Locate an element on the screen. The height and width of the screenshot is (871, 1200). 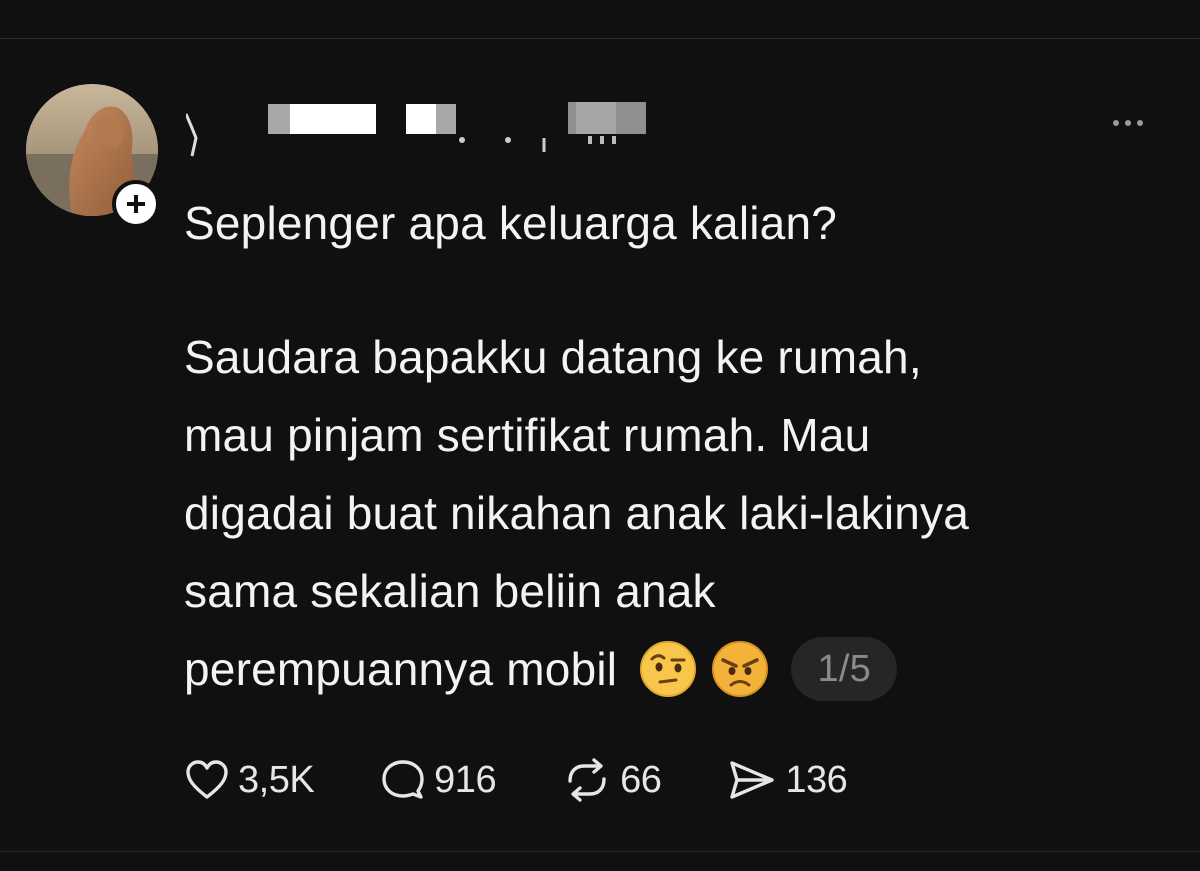
post-title: Seplenger apa keluarga kalian? is located at coordinates (511, 223).